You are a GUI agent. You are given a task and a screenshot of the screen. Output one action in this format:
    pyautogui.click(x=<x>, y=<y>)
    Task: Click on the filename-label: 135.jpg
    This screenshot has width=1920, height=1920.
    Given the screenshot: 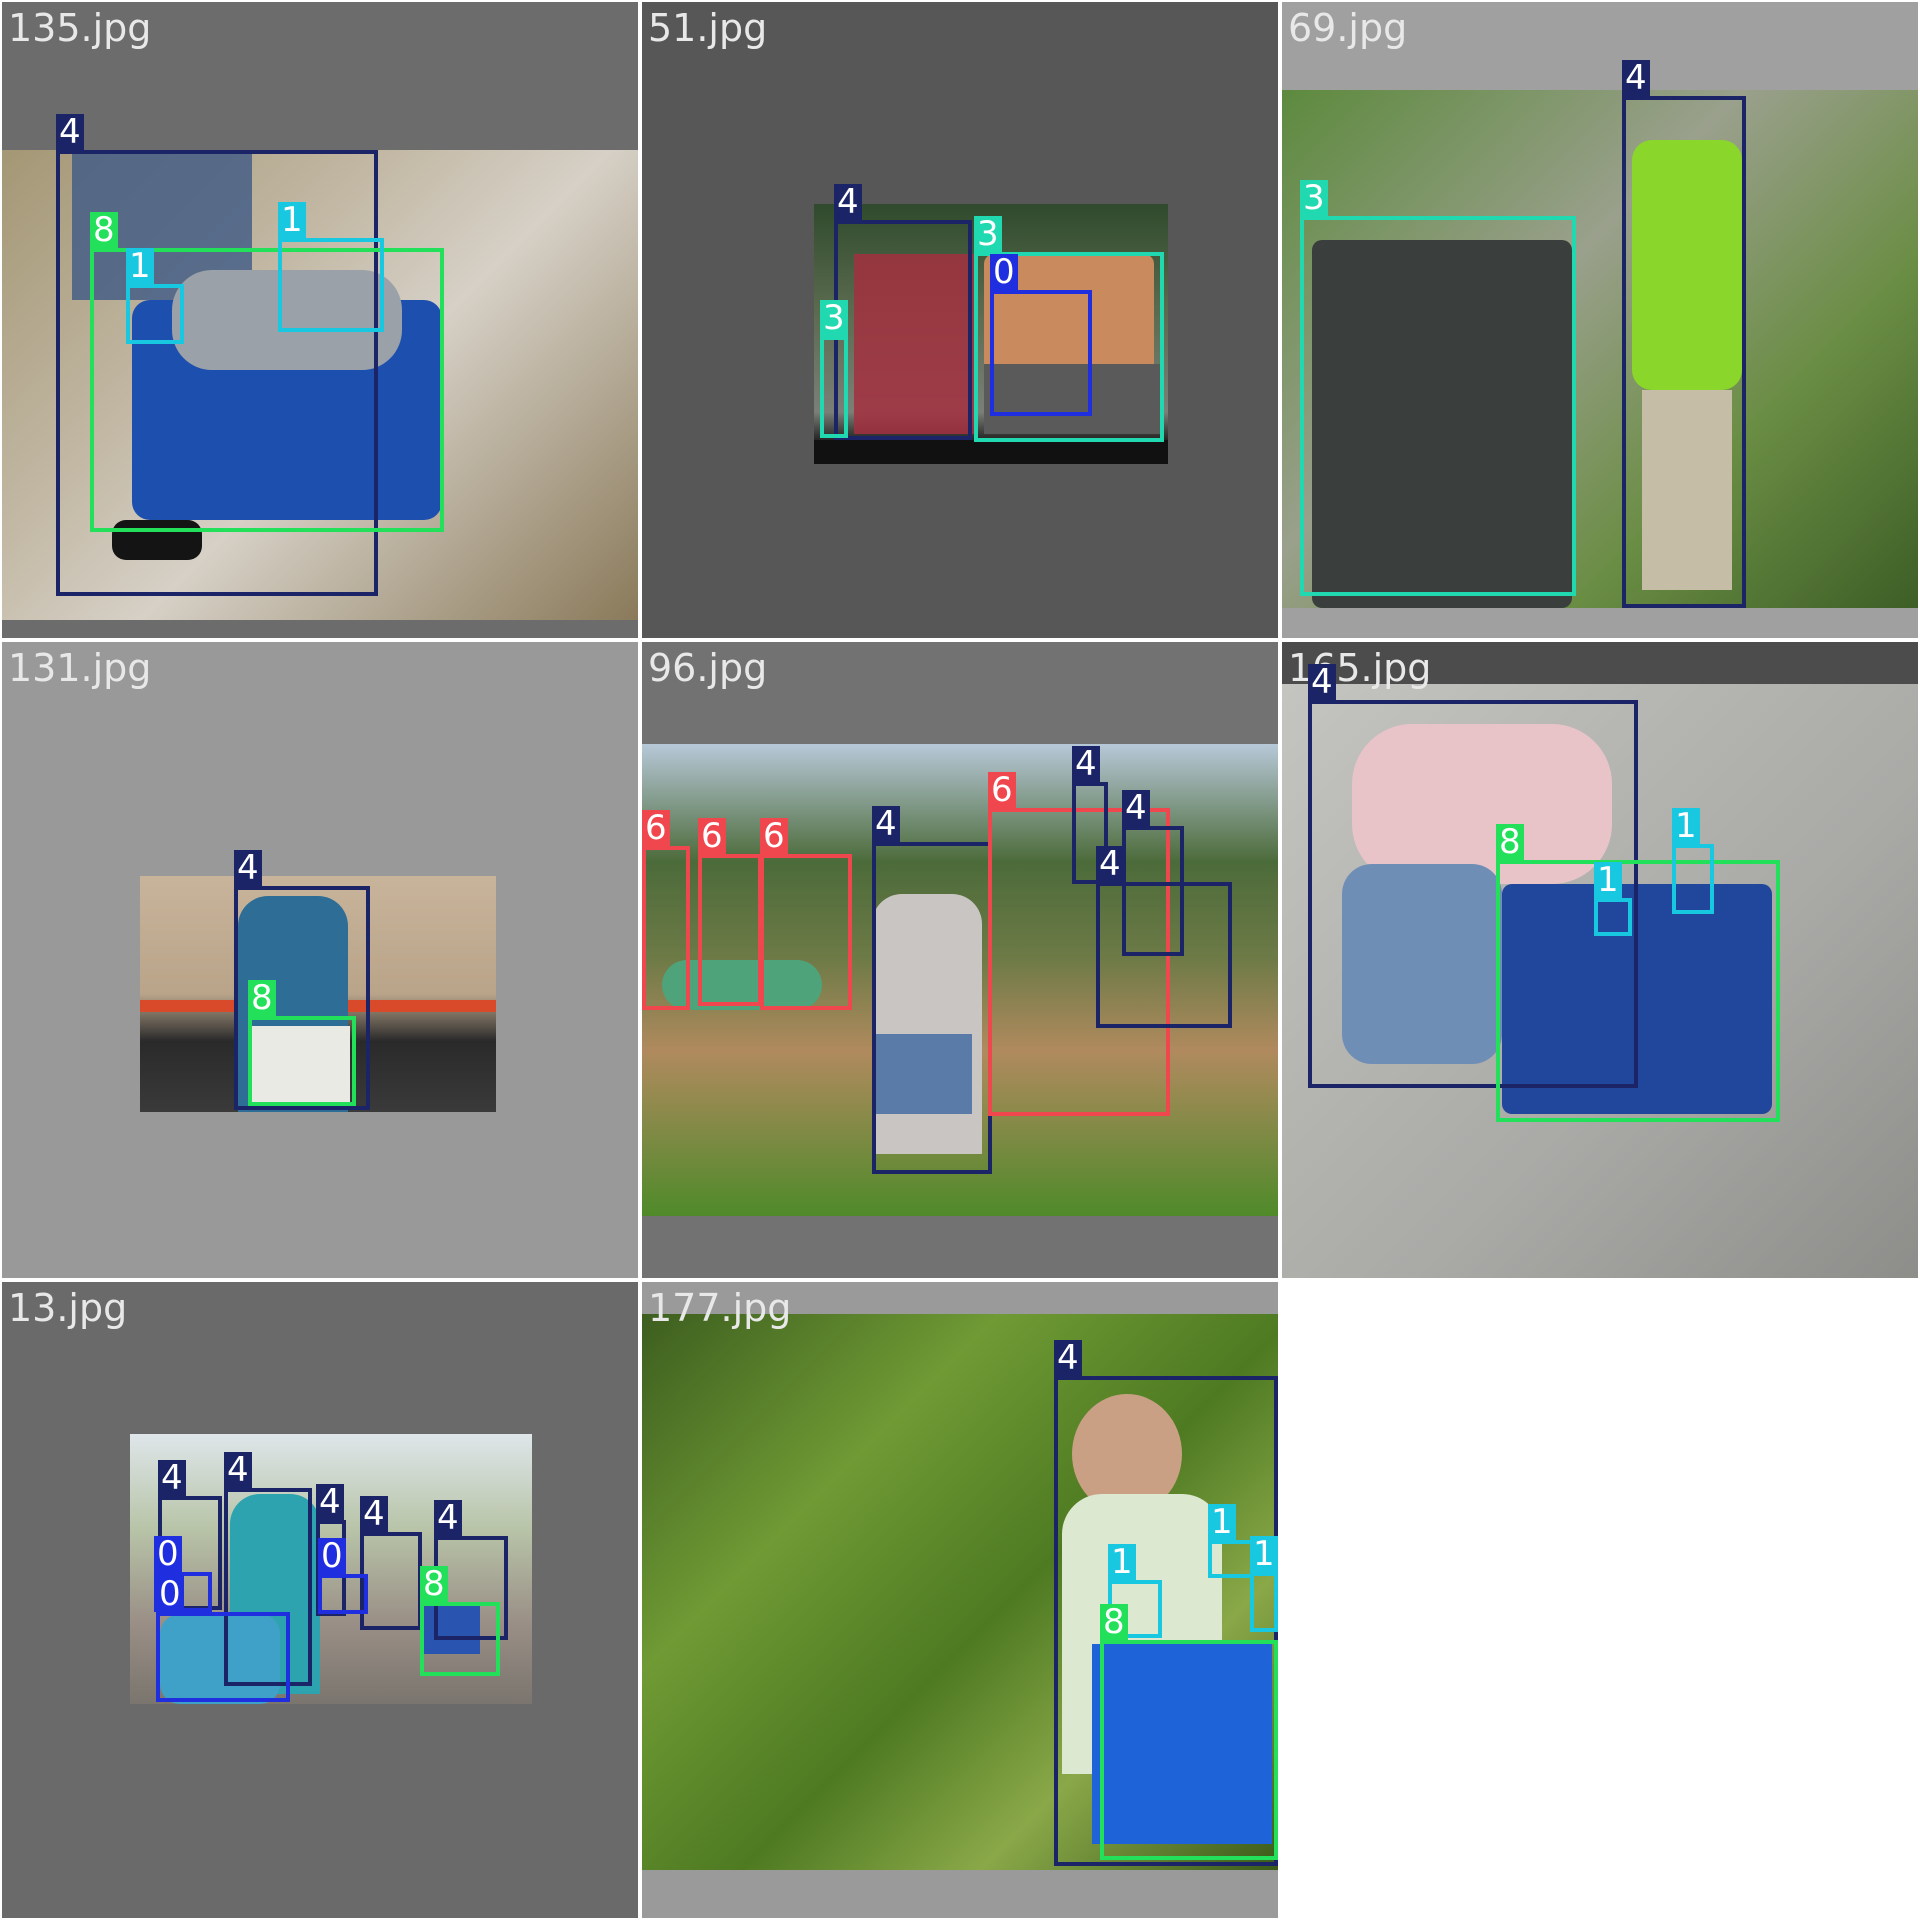 What is the action you would take?
    pyautogui.click(x=80, y=28)
    